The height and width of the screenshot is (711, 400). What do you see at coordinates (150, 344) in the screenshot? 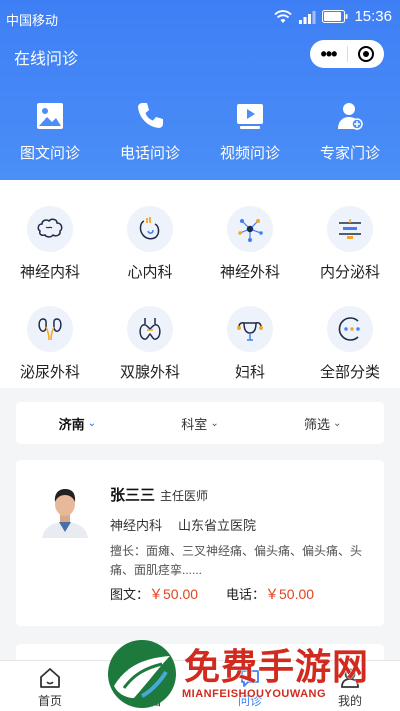
I see `department-gland-surgery: 双腺外科` at bounding box center [150, 344].